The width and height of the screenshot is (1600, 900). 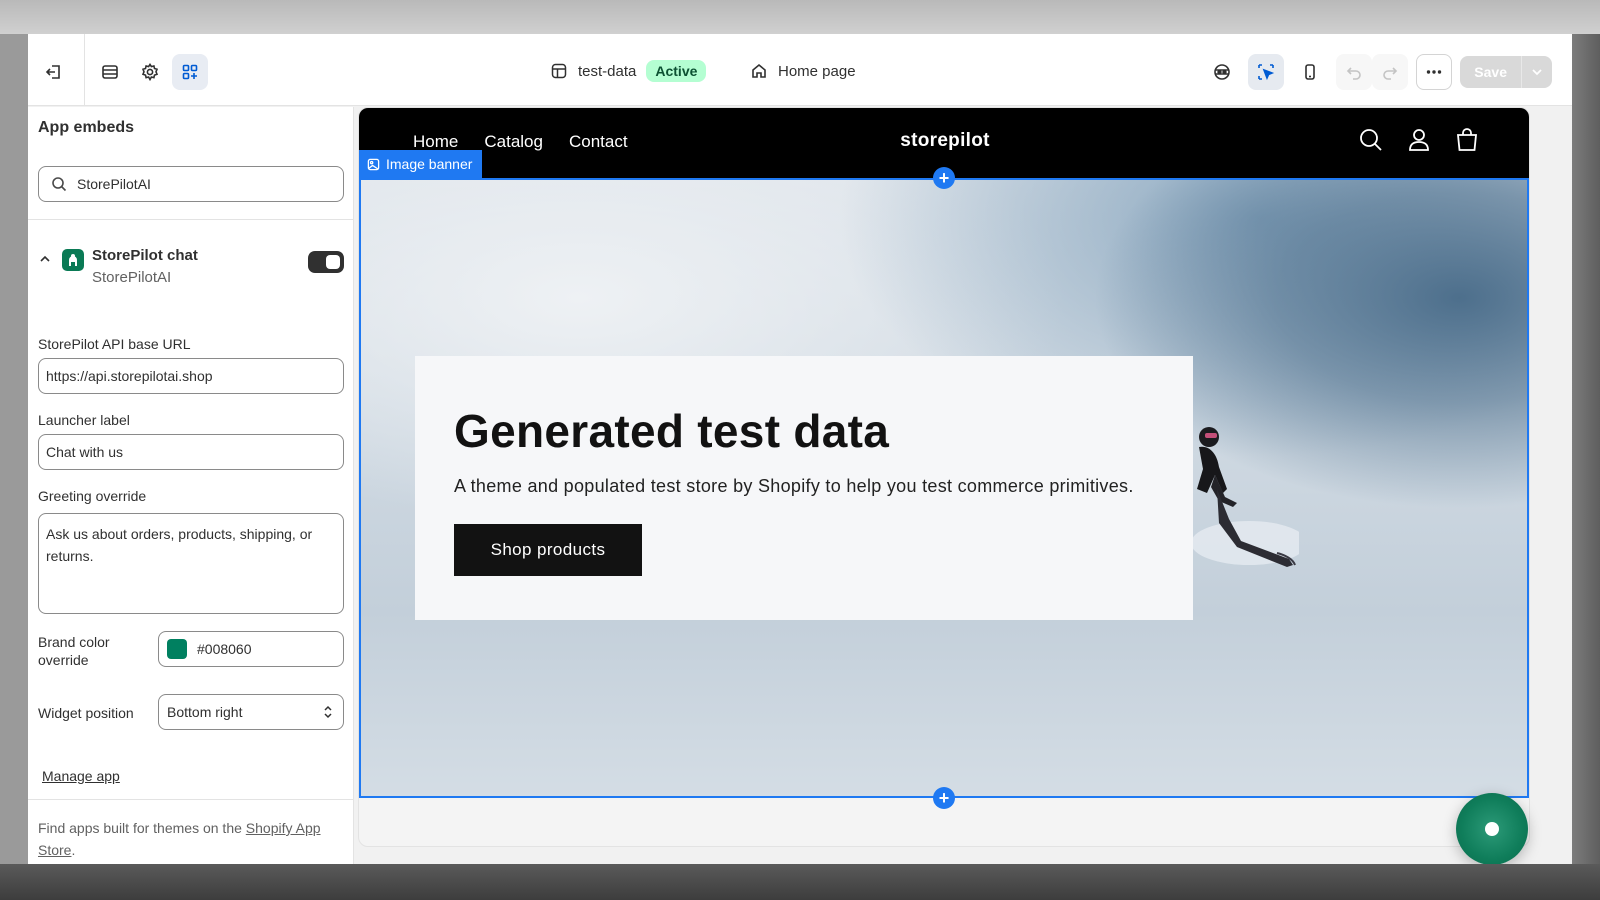 I want to click on add-section-below-icon: +, so click(x=944, y=798).